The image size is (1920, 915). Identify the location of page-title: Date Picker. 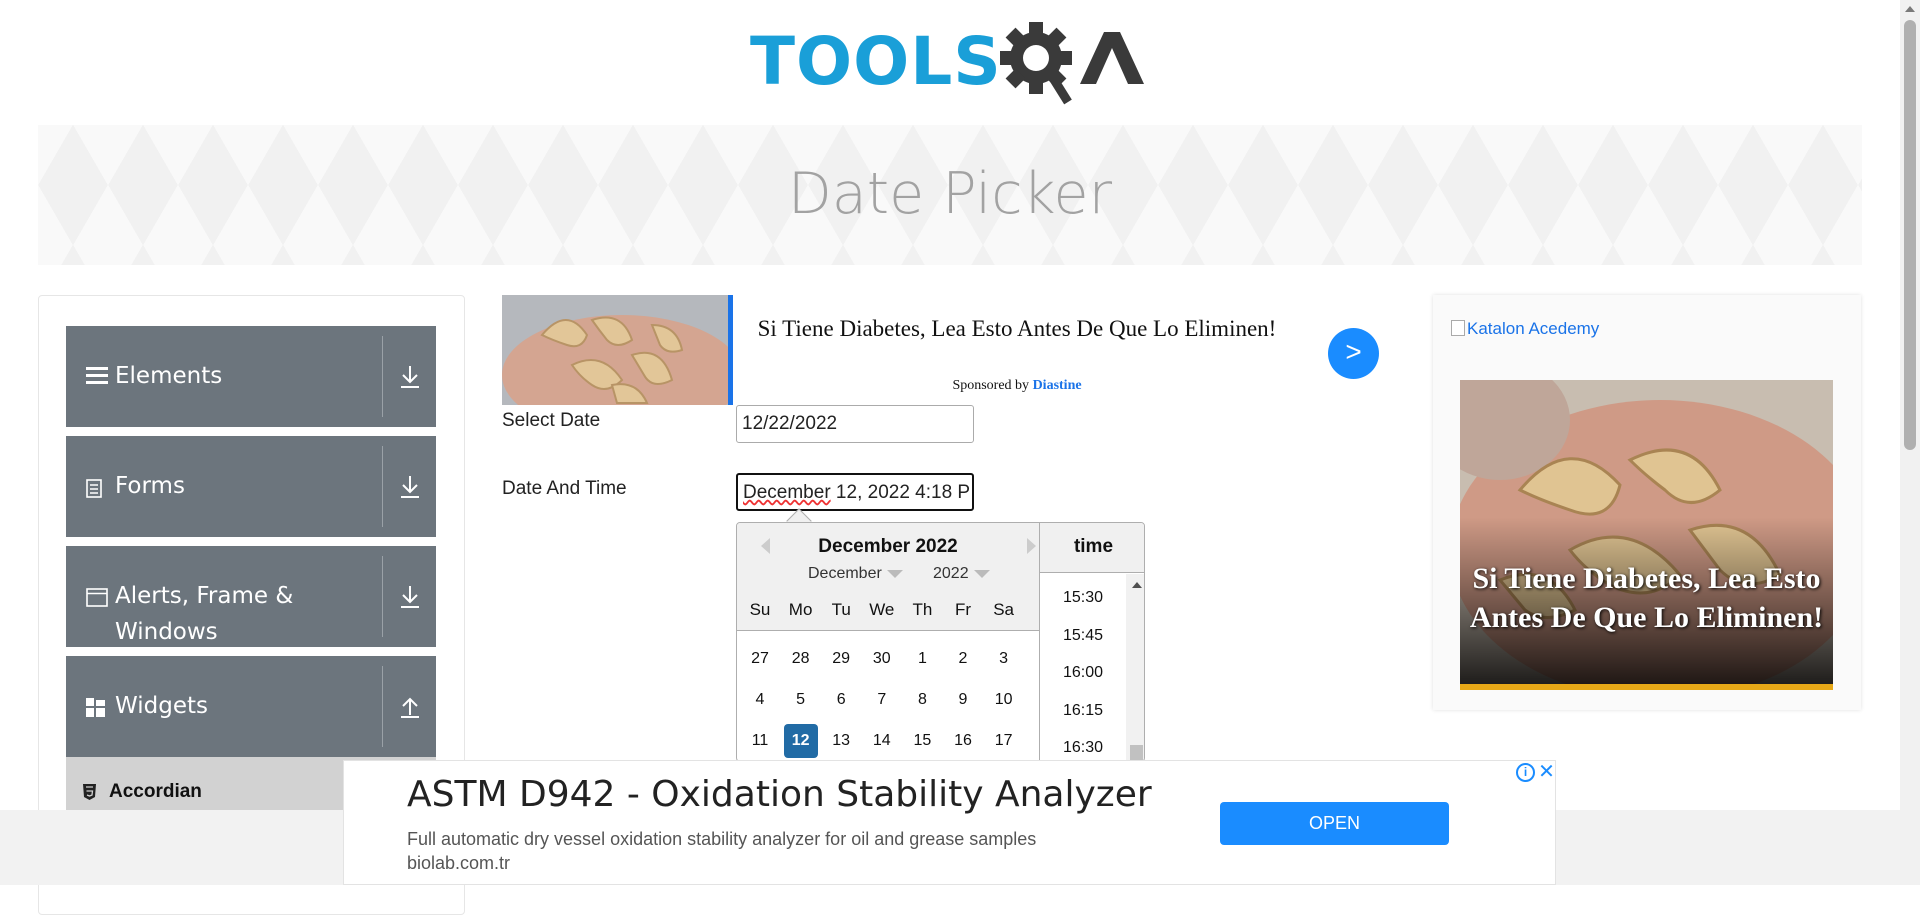
(950, 194).